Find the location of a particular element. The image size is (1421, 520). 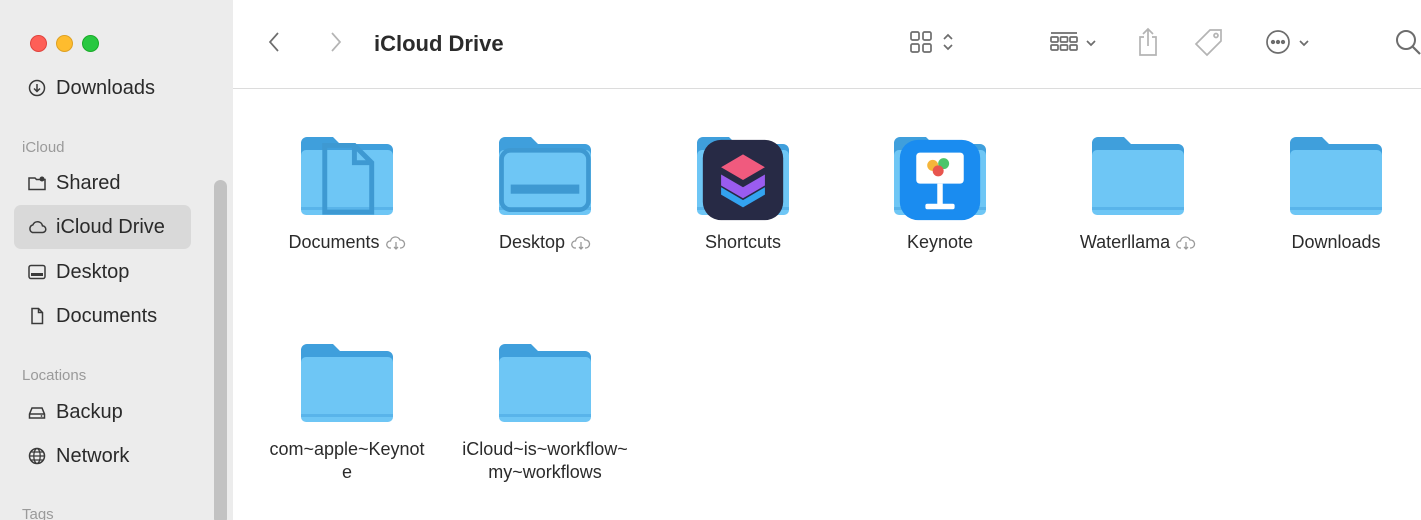

sidebar-item-backup: Backup is located at coordinates (102, 412).